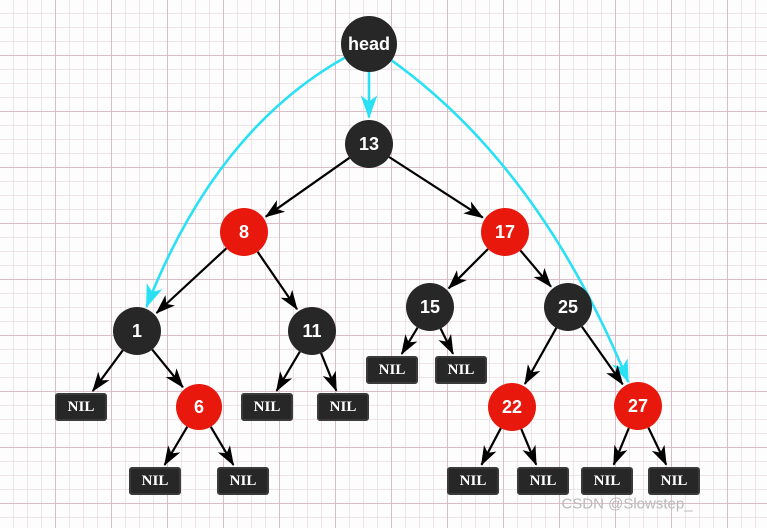 This screenshot has height=528, width=767. I want to click on tree-node-15: 15, so click(430, 307).